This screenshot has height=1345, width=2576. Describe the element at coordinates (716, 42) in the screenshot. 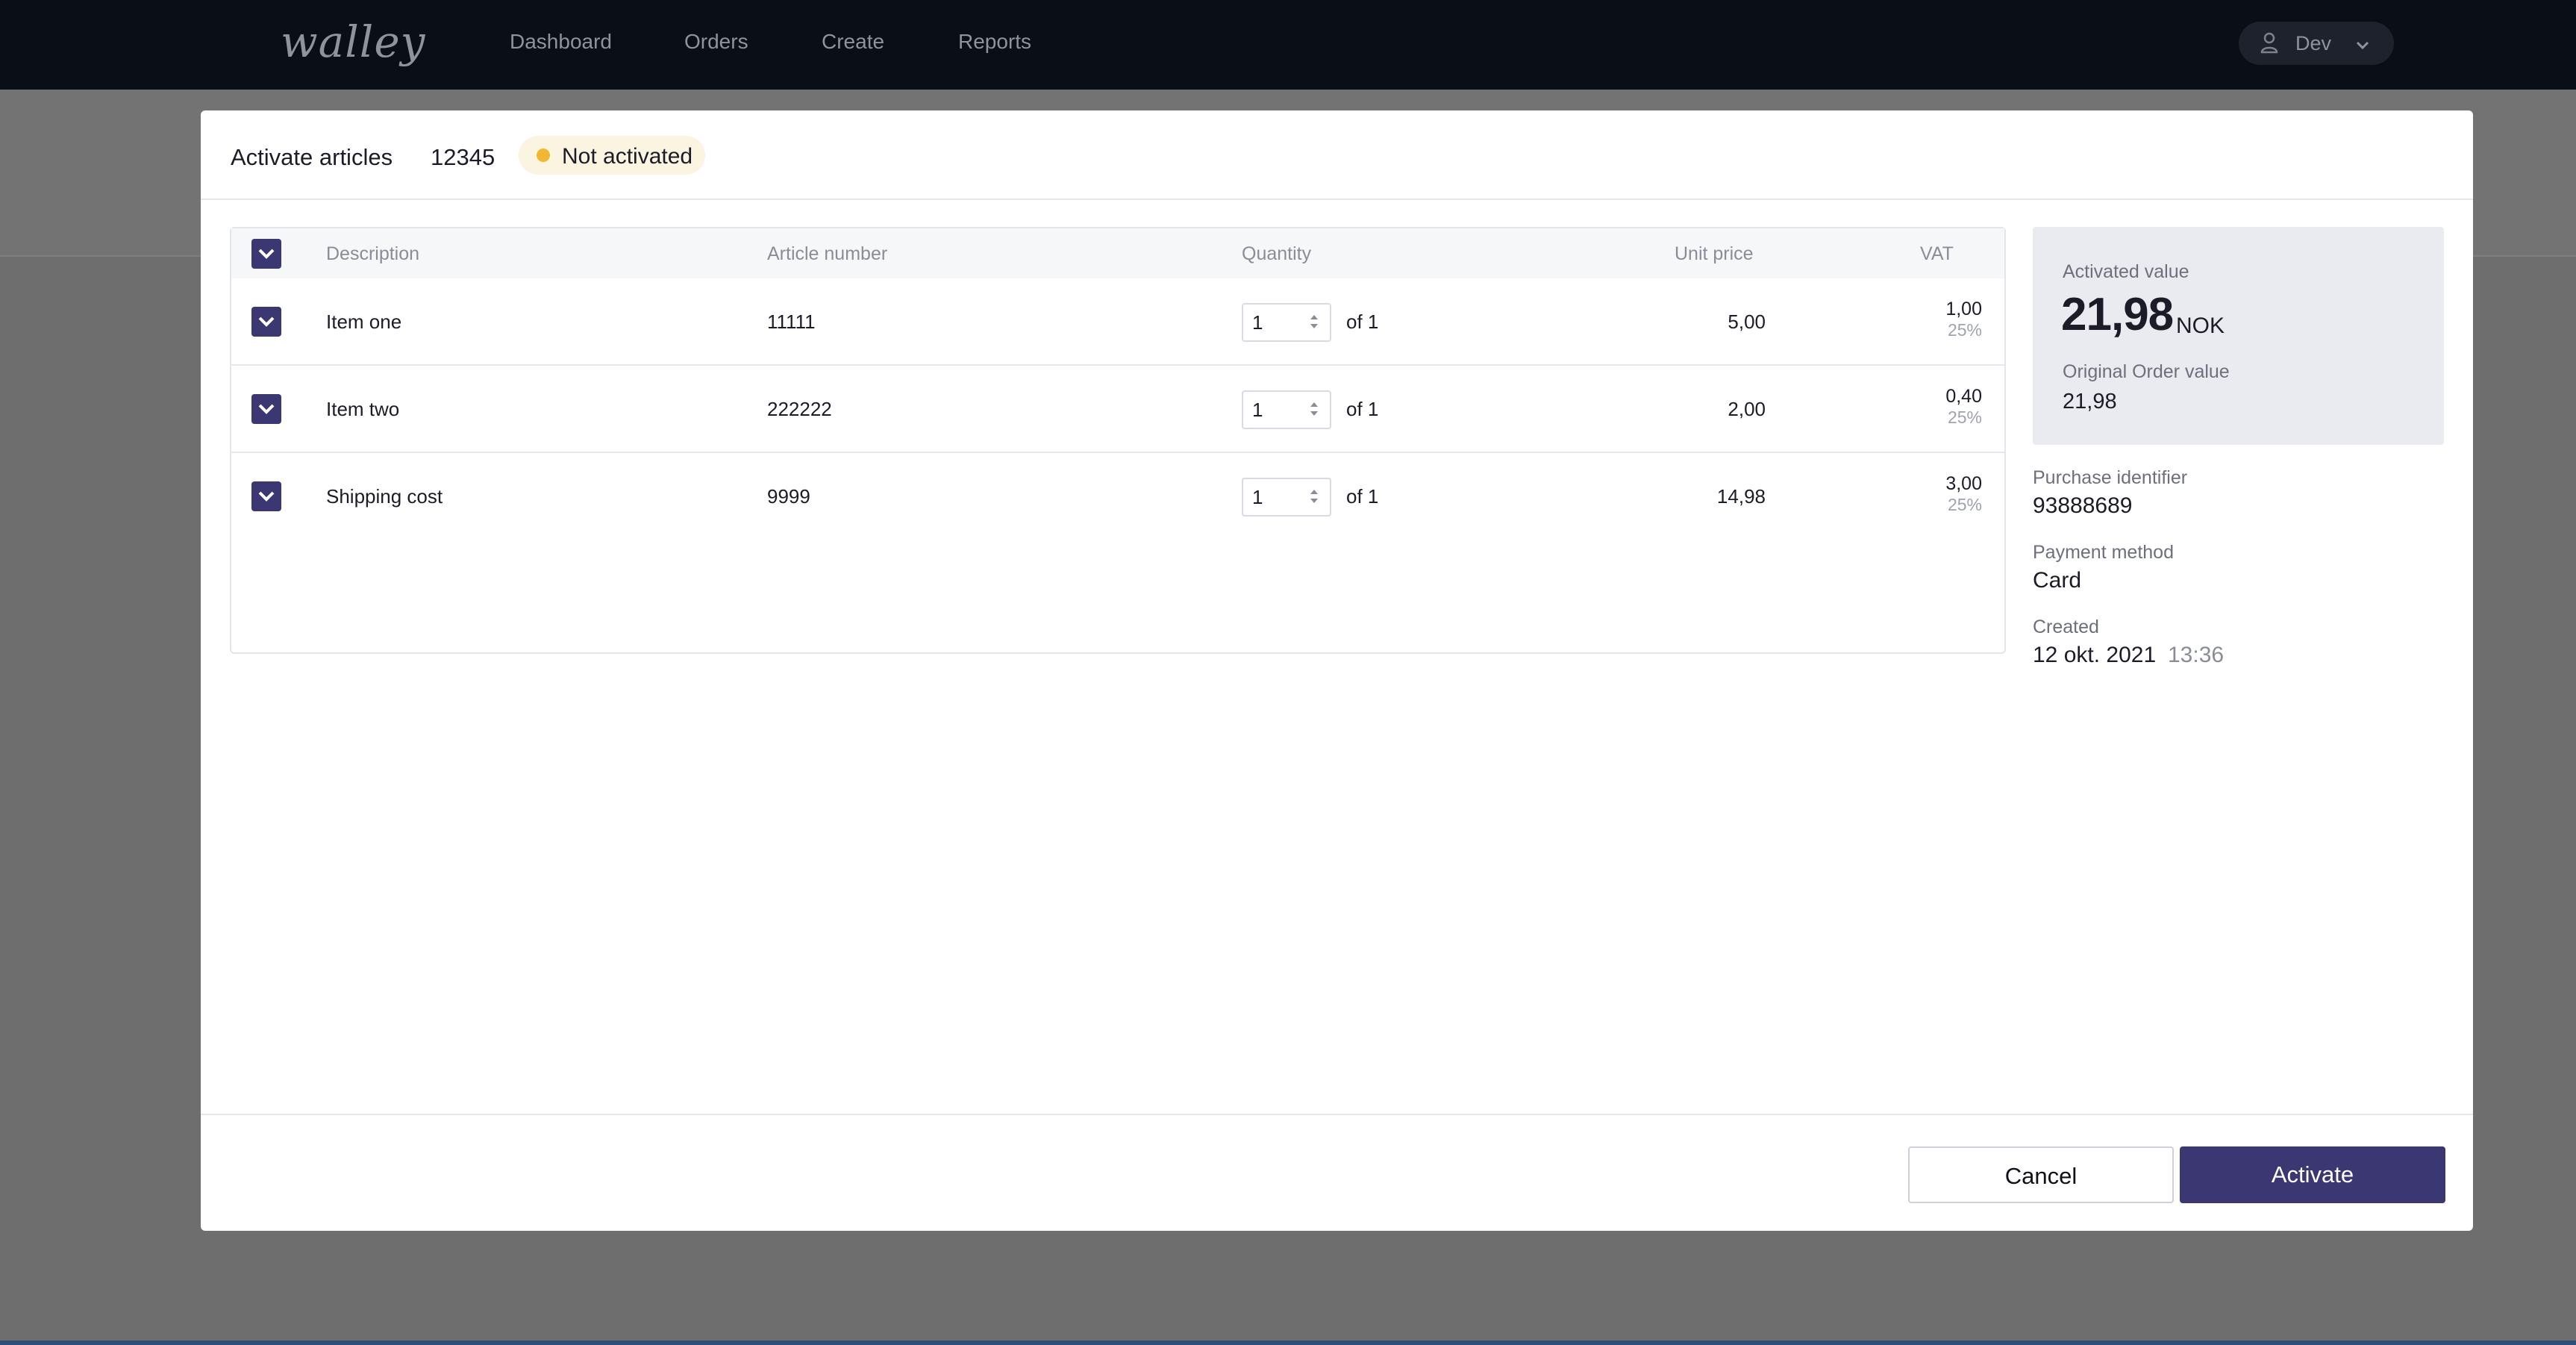

I see `nav-orders: Orders` at that location.